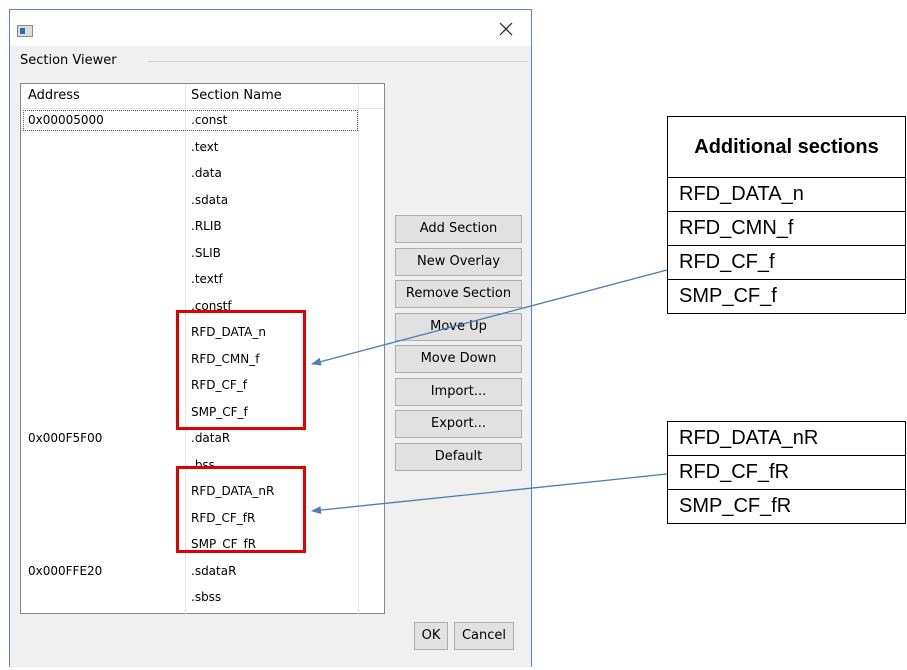 The width and height of the screenshot is (907, 670). I want to click on address-cell: 0x000F5F00, so click(65, 438).